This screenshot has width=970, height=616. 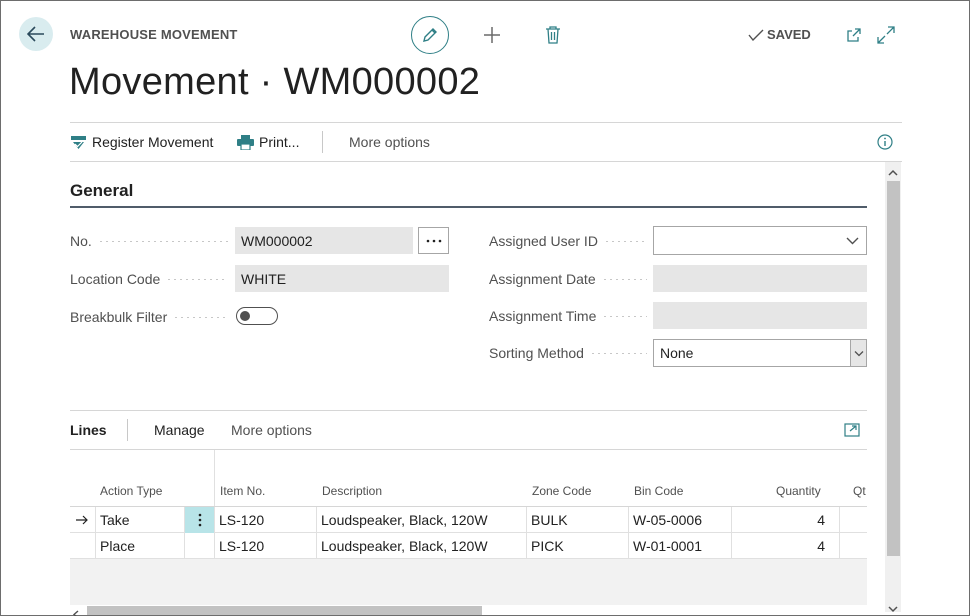 I want to click on no-field: WM000002, so click(x=324, y=240).